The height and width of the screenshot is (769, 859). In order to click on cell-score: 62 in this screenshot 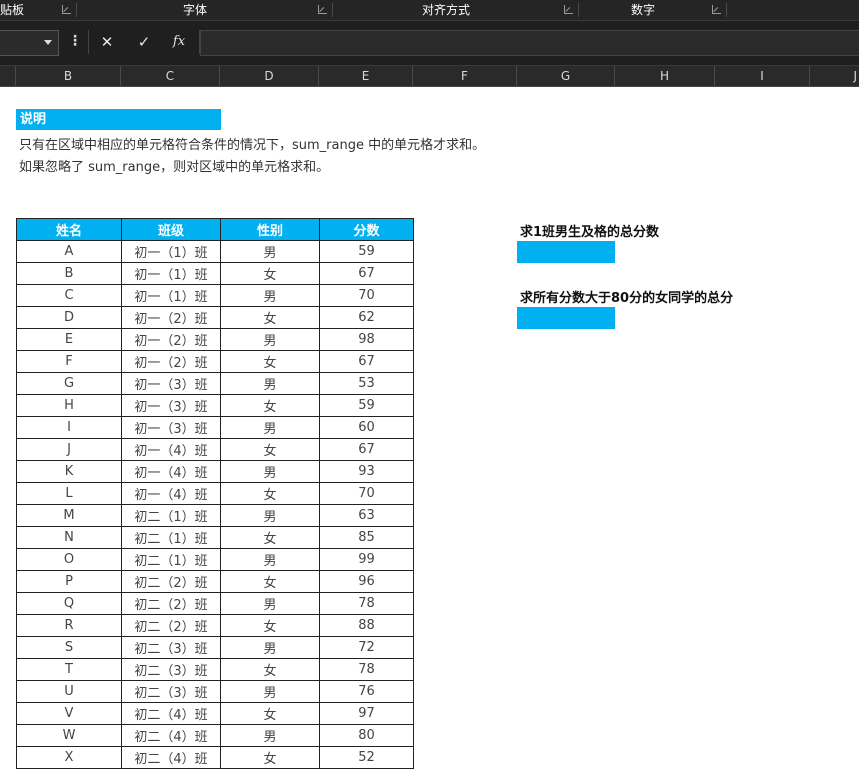, I will do `click(366, 317)`.